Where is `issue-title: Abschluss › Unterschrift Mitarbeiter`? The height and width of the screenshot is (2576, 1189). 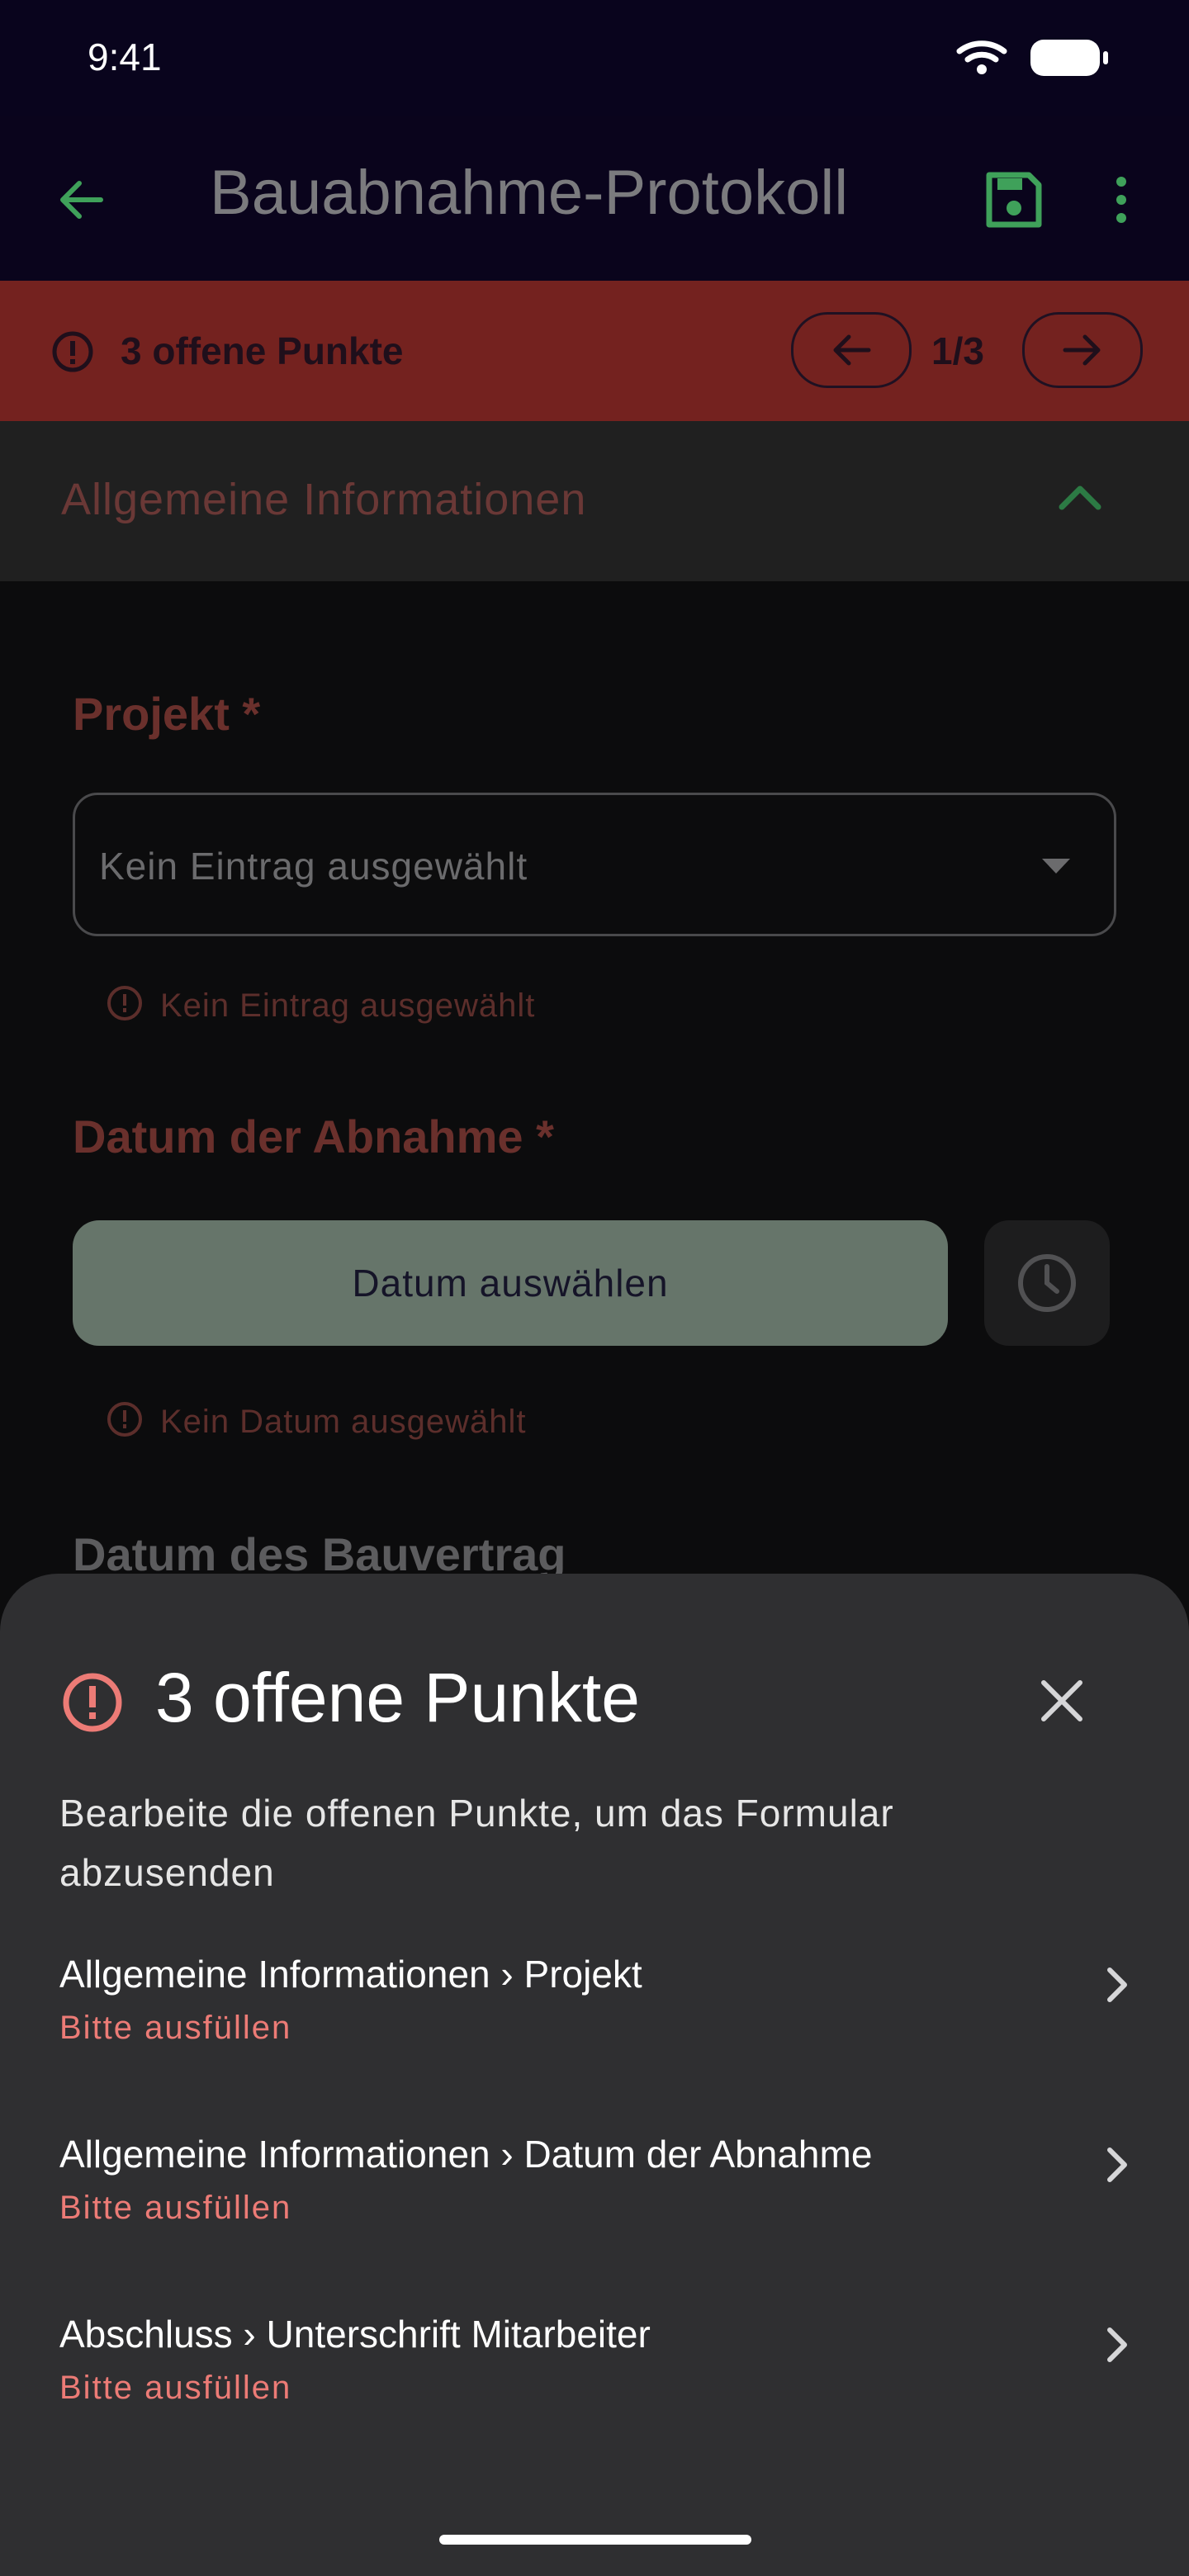
issue-title: Abschluss › Unterschrift Mitarbeiter is located at coordinates (355, 2334).